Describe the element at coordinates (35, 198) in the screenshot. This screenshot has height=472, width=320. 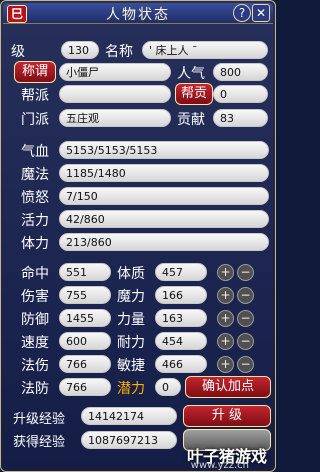
I see `vital-label-anger: 愤怒` at that location.